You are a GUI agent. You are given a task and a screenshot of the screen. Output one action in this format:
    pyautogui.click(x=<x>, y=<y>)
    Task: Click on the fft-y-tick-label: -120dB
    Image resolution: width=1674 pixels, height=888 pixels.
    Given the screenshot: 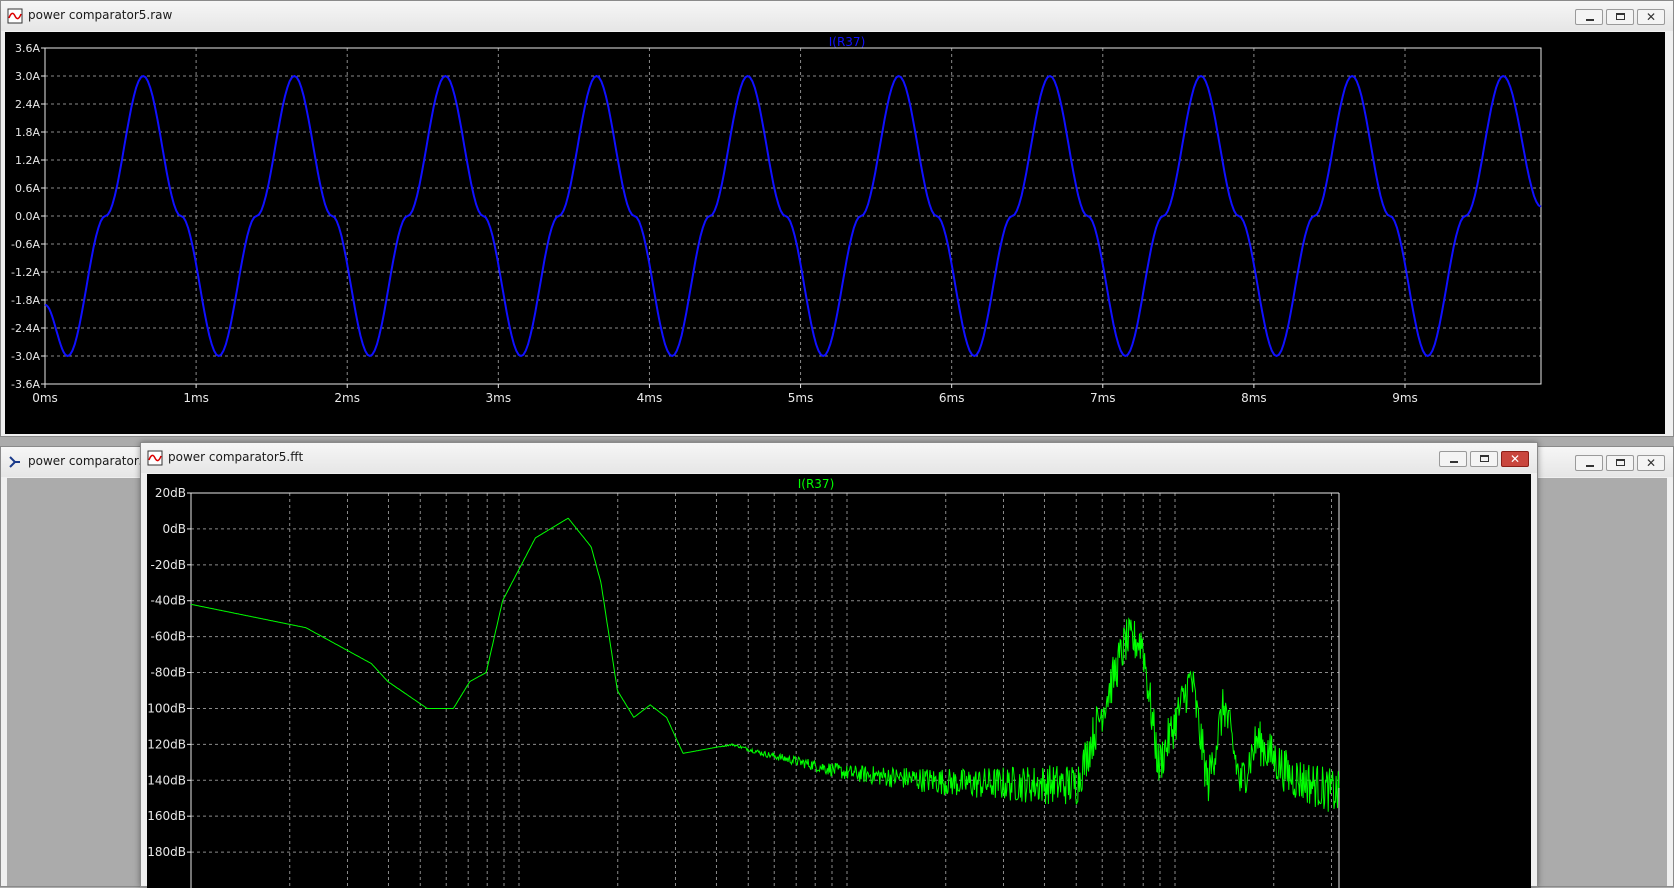 What is the action you would take?
    pyautogui.click(x=166, y=744)
    